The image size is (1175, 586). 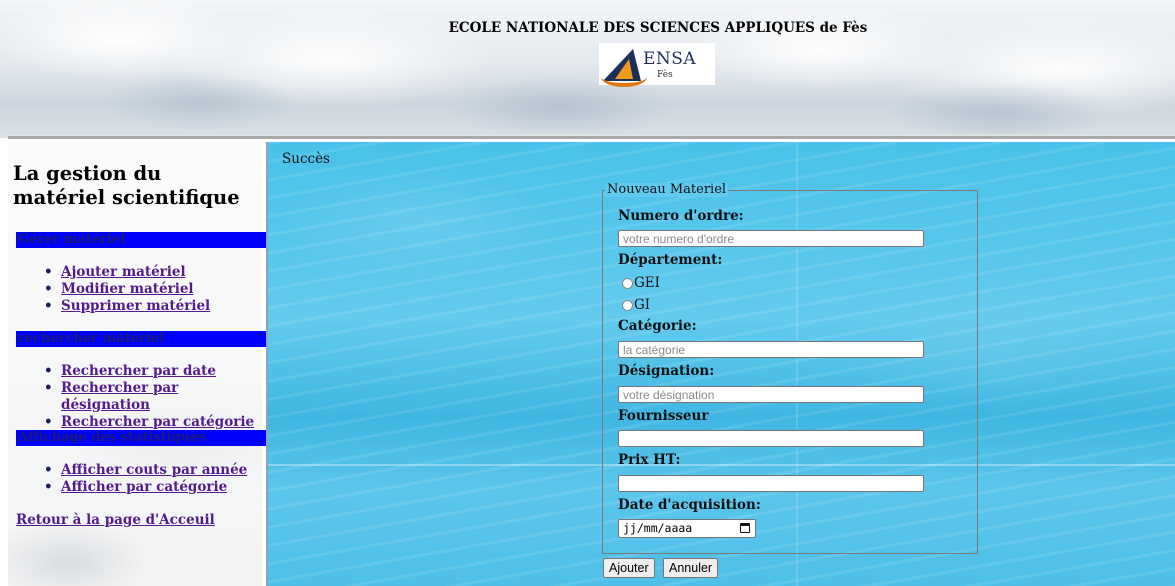 What do you see at coordinates (771, 238) in the screenshot?
I see `numero-input` at bounding box center [771, 238].